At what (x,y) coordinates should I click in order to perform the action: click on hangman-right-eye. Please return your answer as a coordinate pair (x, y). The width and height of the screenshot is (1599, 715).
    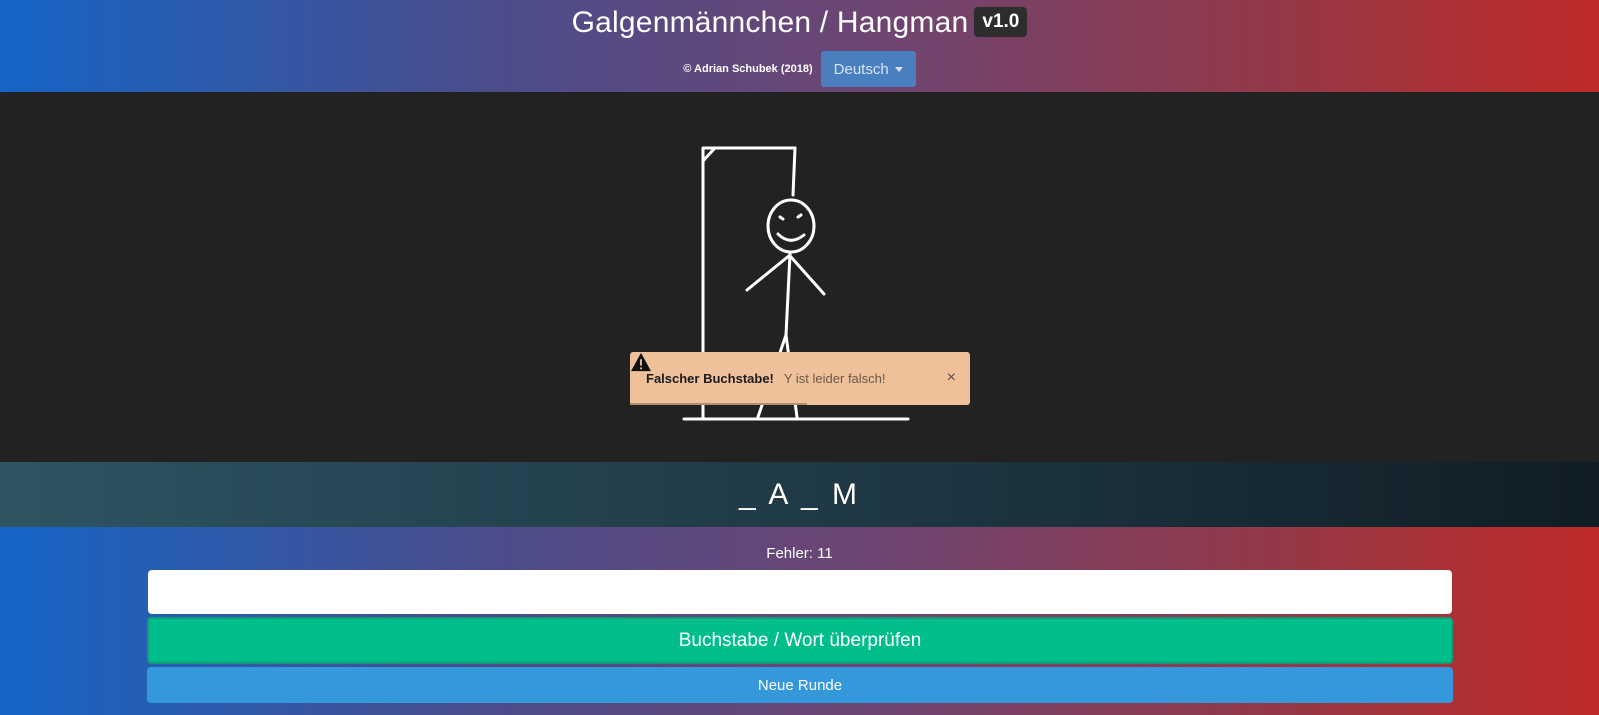
    Looking at the image, I should click on (799, 216).